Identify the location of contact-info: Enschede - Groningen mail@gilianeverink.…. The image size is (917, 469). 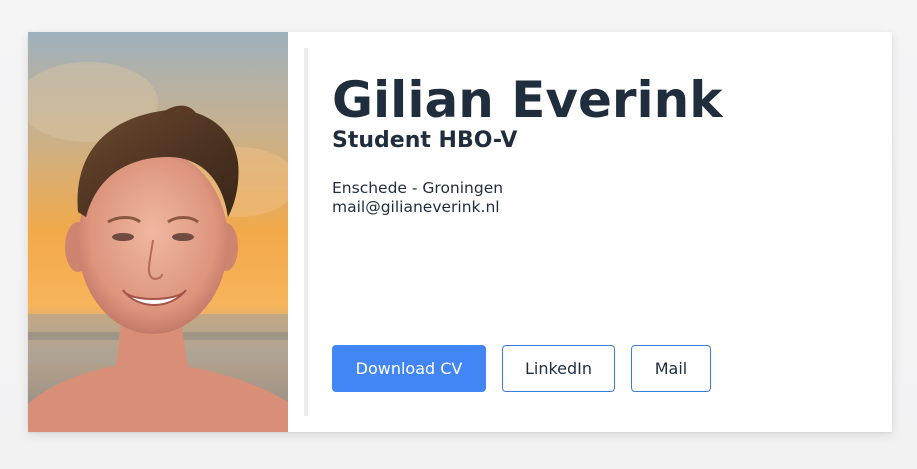
(417, 198).